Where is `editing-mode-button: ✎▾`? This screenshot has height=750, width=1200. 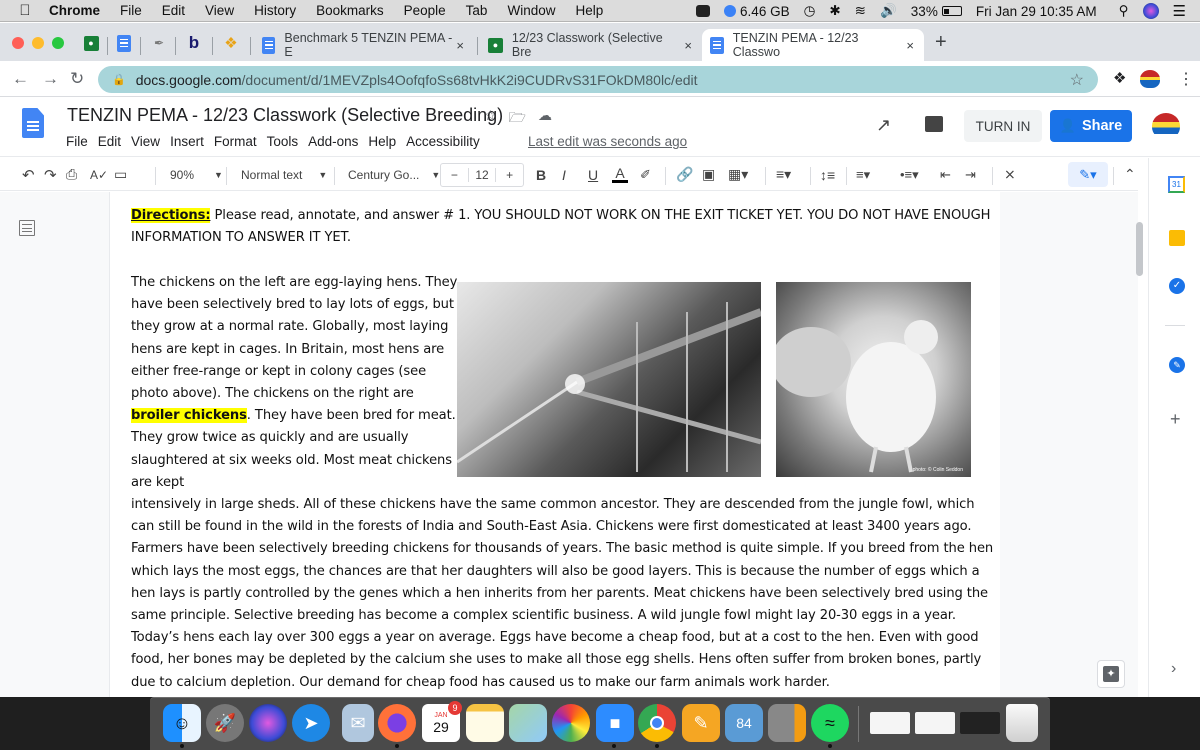
editing-mode-button: ✎▾ is located at coordinates (1088, 174).